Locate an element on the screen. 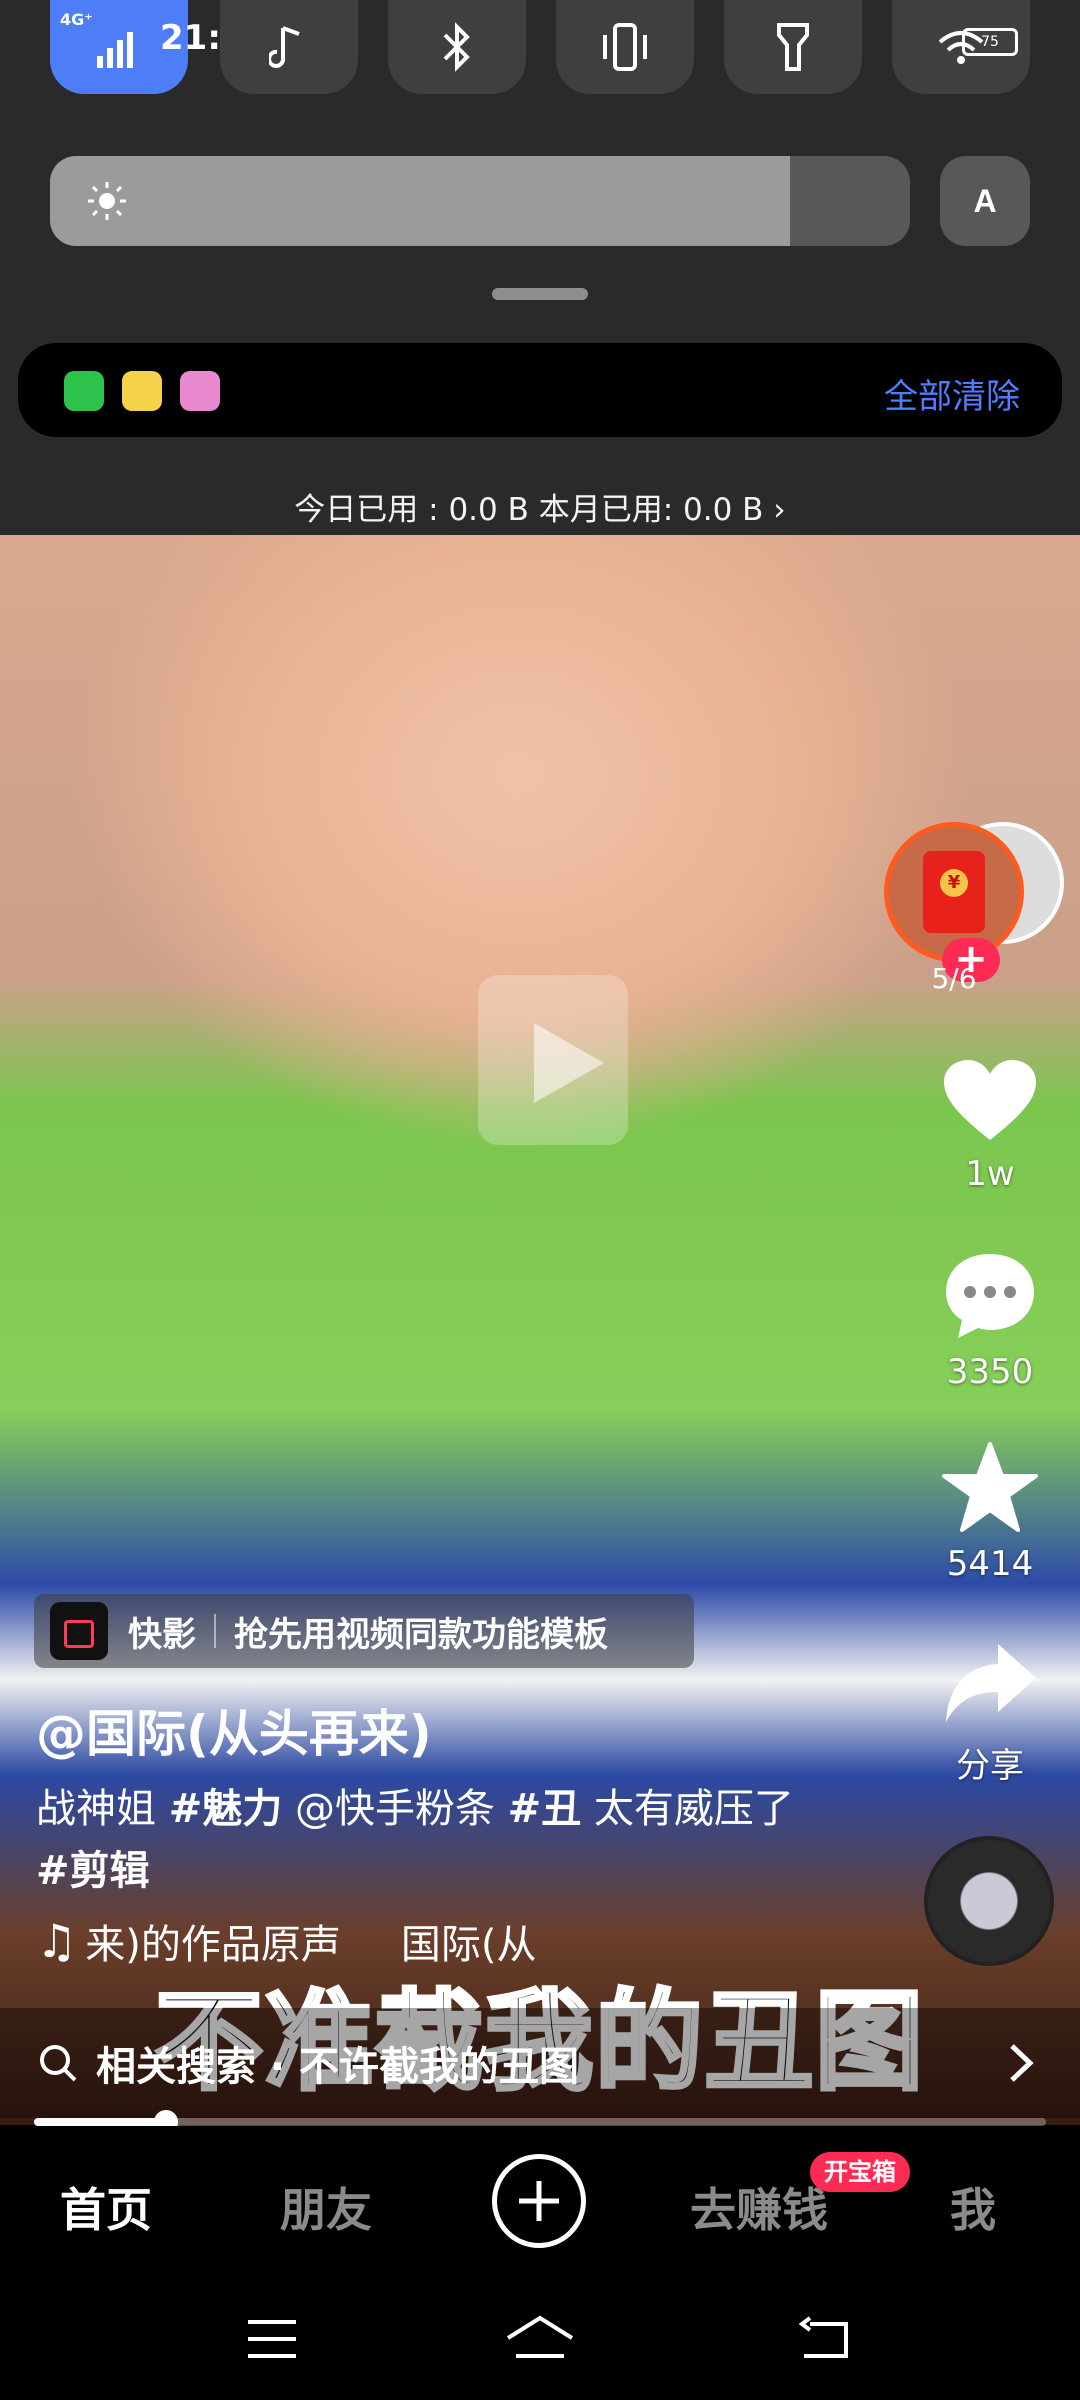 The height and width of the screenshot is (2400, 1080). vibrate-tile is located at coordinates (625, 47).